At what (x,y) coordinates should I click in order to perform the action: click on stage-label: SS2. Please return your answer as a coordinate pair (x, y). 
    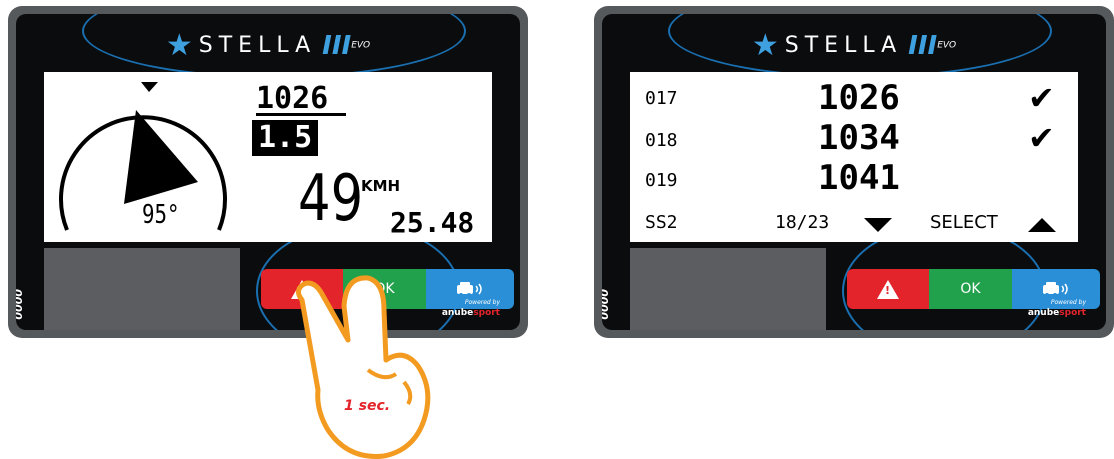
    Looking at the image, I should click on (661, 222).